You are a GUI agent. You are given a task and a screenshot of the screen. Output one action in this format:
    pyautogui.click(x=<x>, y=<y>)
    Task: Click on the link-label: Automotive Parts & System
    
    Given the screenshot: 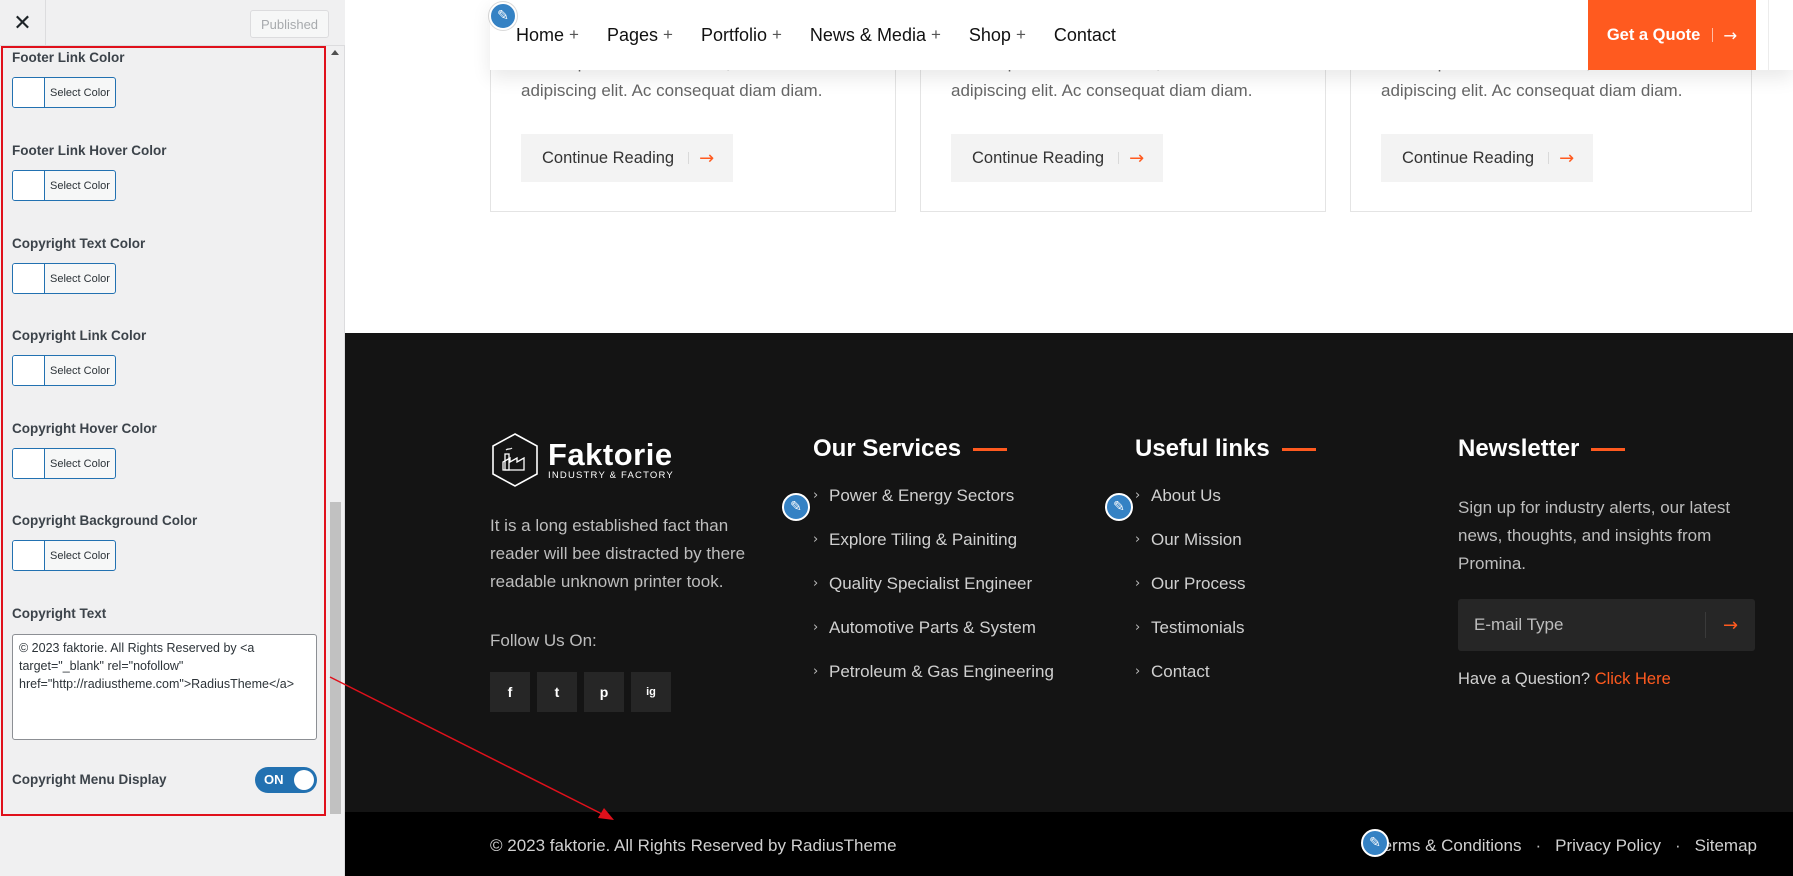 What is the action you would take?
    pyautogui.click(x=932, y=627)
    